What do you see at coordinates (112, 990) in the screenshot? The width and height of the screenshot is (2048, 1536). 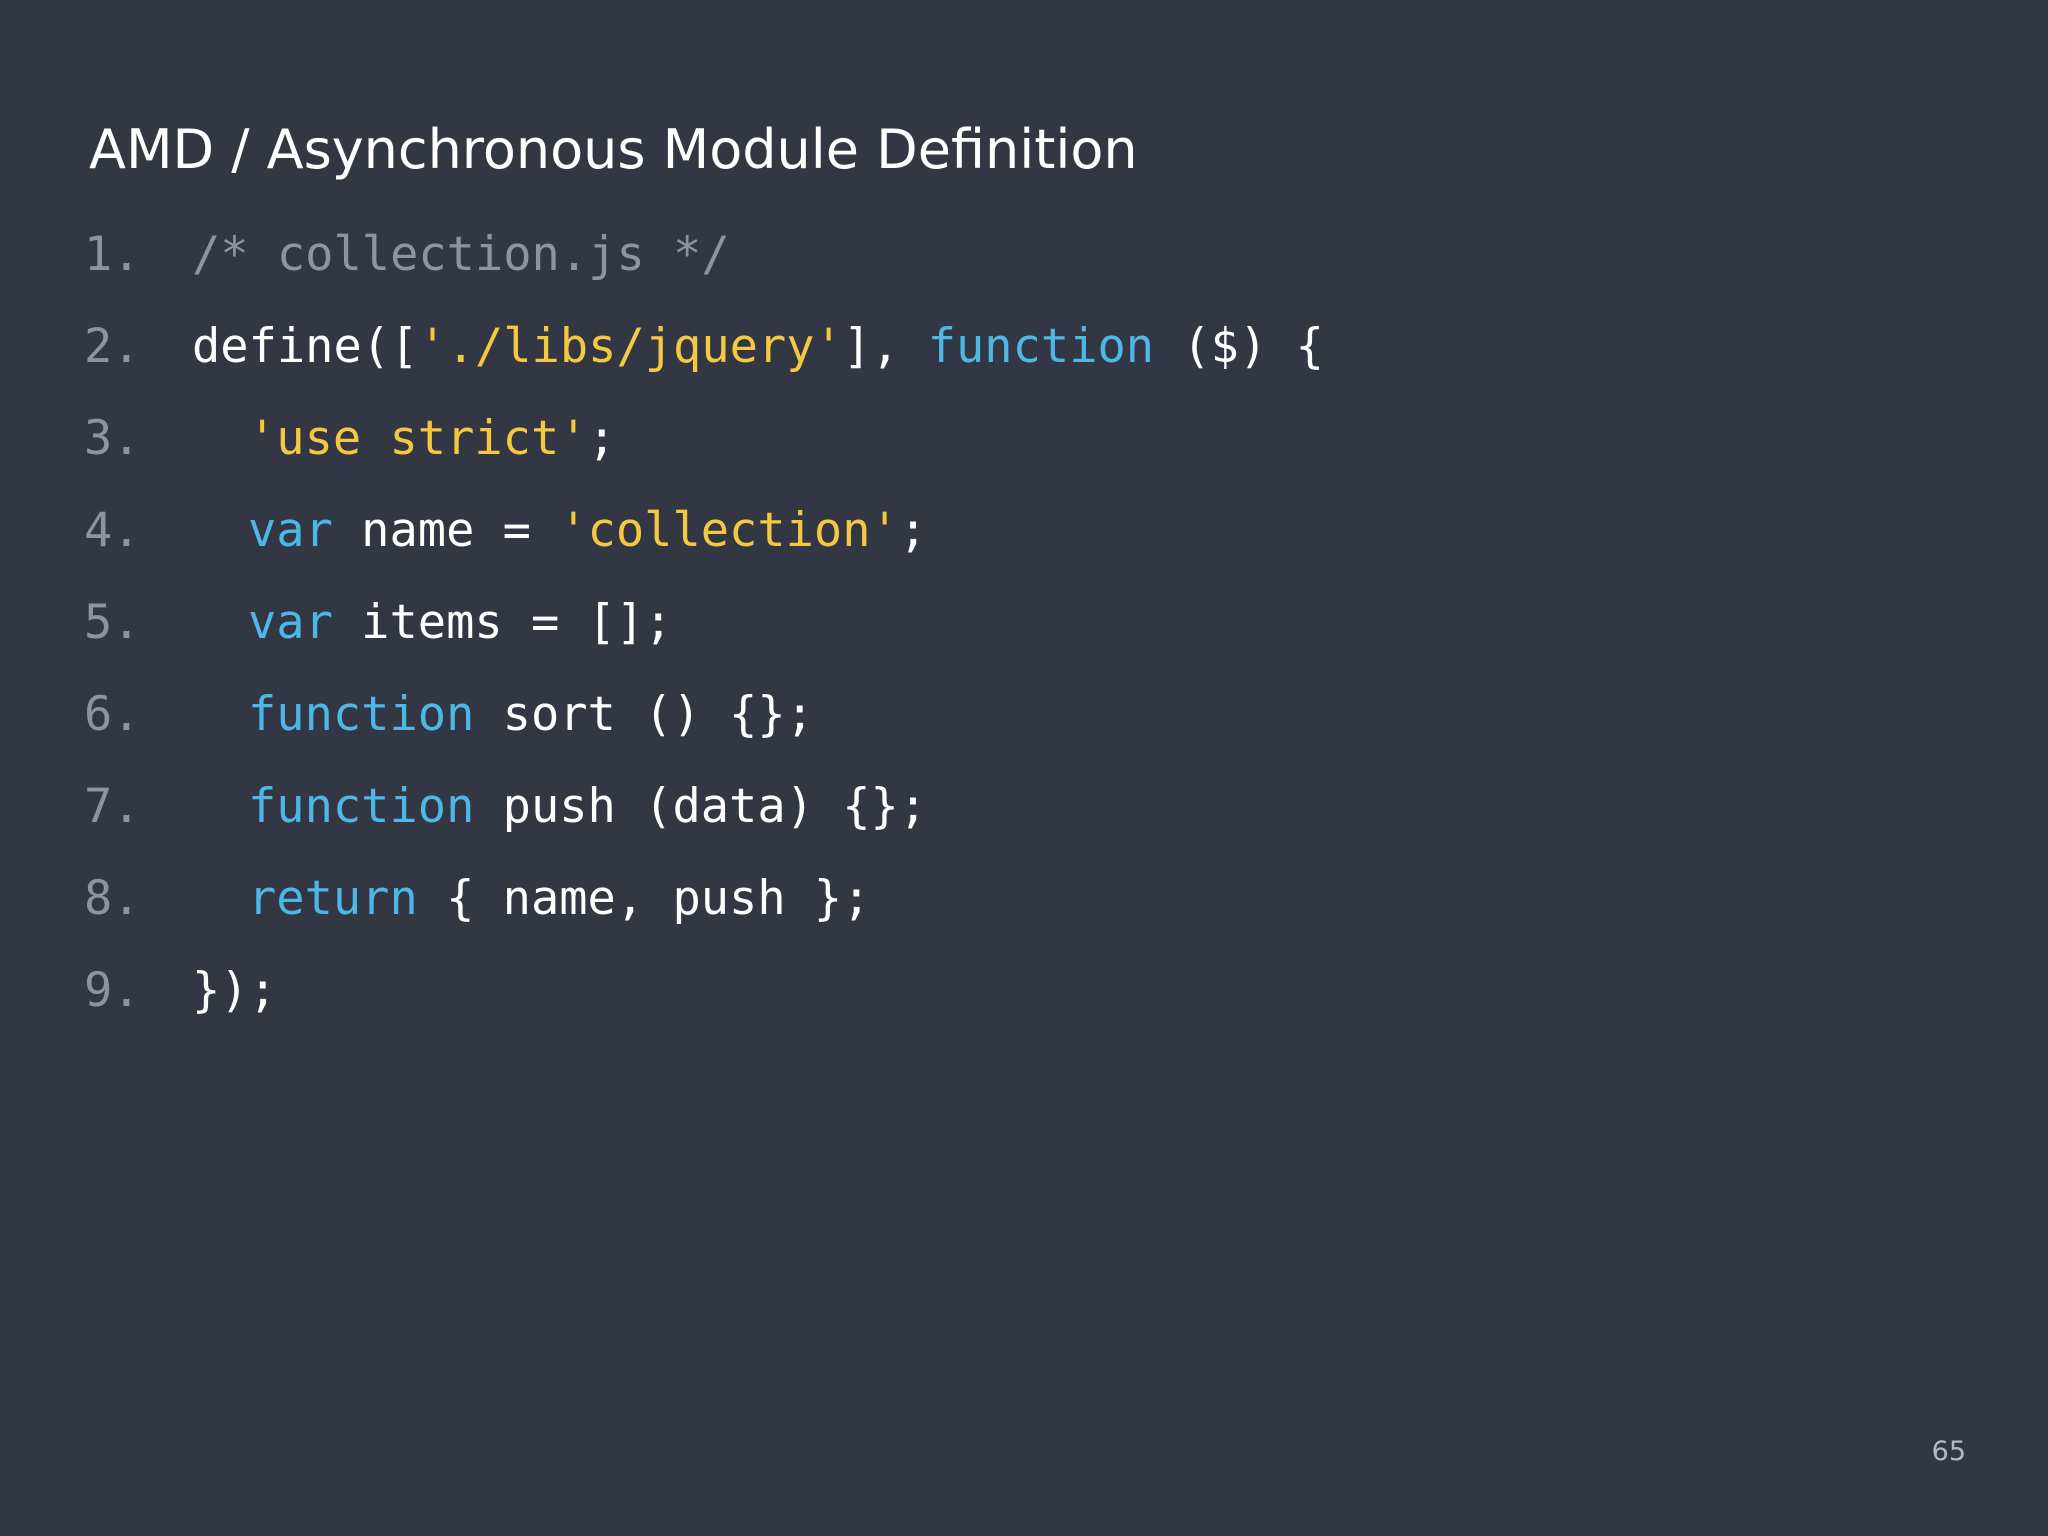 I see `line-number: 9.` at bounding box center [112, 990].